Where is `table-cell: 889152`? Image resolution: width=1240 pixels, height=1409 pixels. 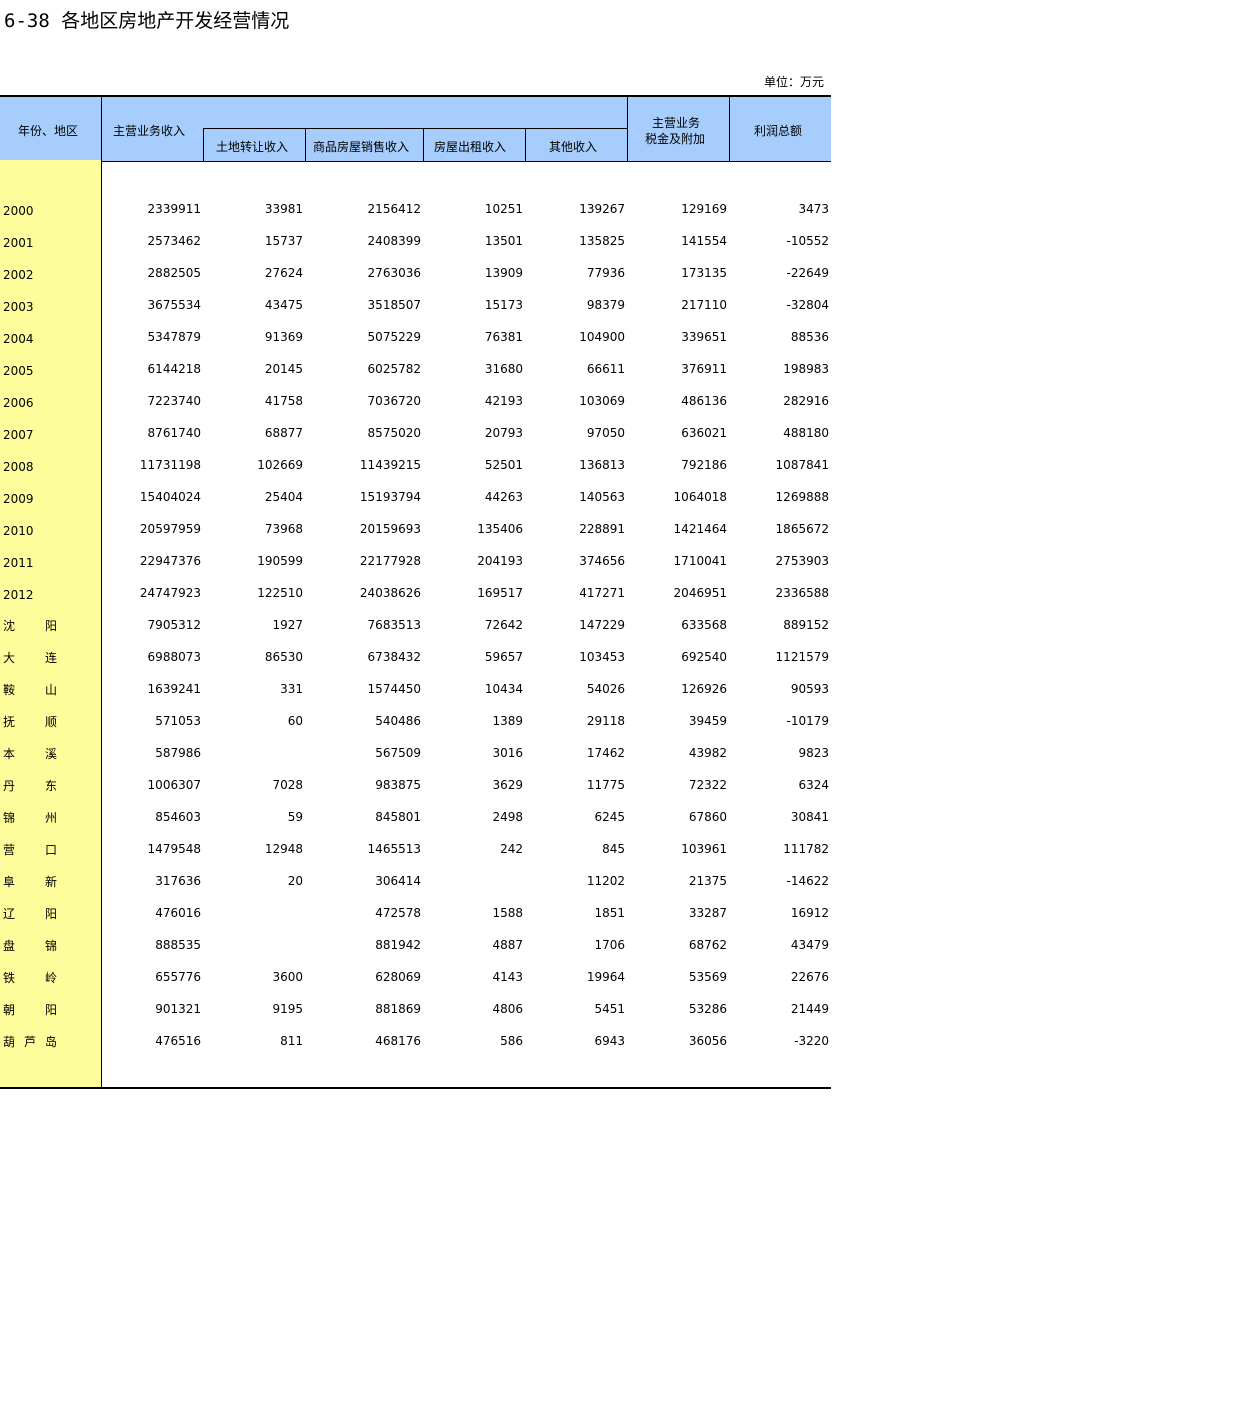 table-cell: 889152 is located at coordinates (806, 625).